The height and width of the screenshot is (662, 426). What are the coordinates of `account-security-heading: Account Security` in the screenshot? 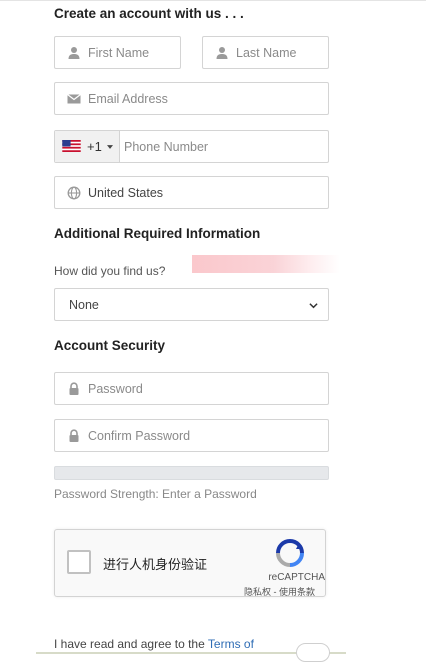 It's located at (110, 345).